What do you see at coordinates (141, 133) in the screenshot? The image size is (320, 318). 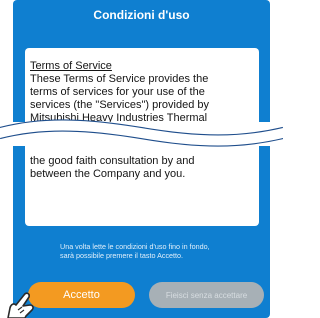 I see `scroll-break-wave` at bounding box center [141, 133].